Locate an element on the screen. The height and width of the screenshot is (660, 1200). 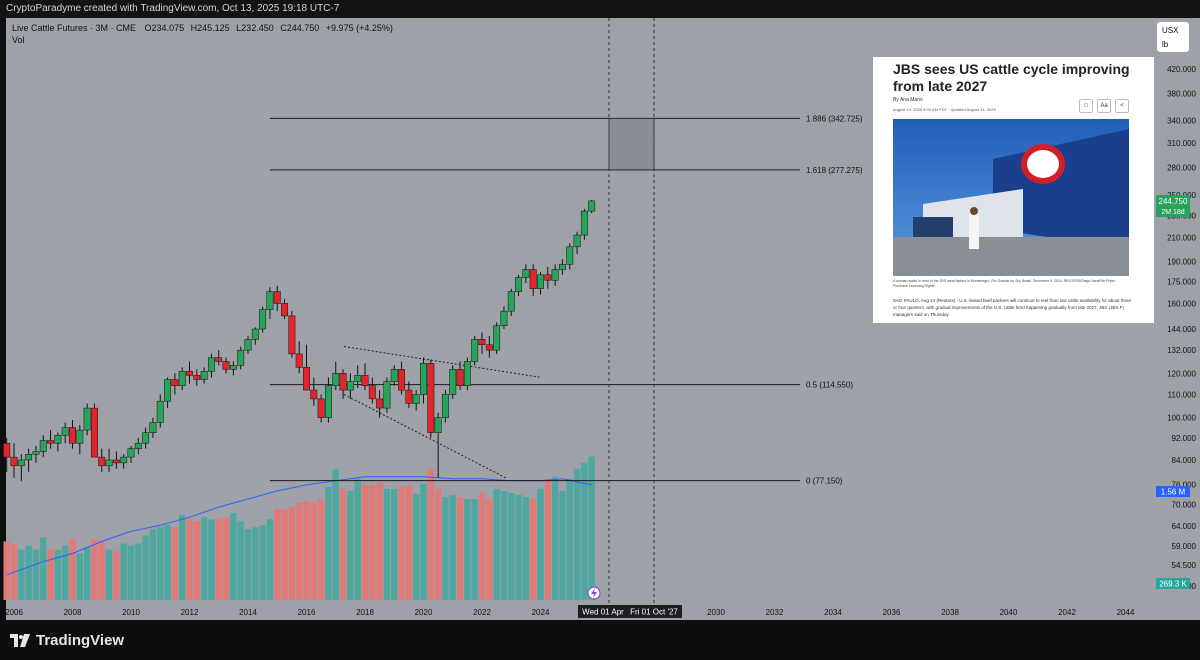
bar-countdown: 2M 18d is located at coordinates (1172, 212).